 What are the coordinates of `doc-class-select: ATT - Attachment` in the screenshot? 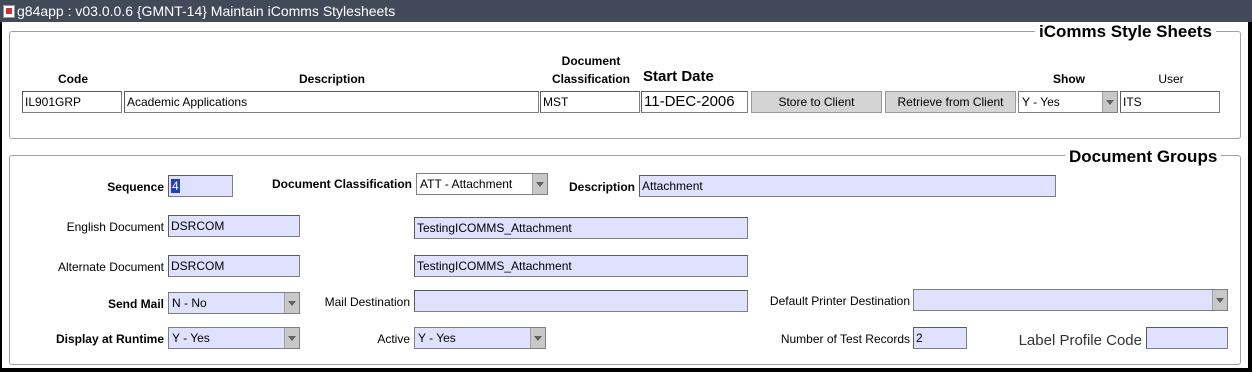 It's located at (482, 184).